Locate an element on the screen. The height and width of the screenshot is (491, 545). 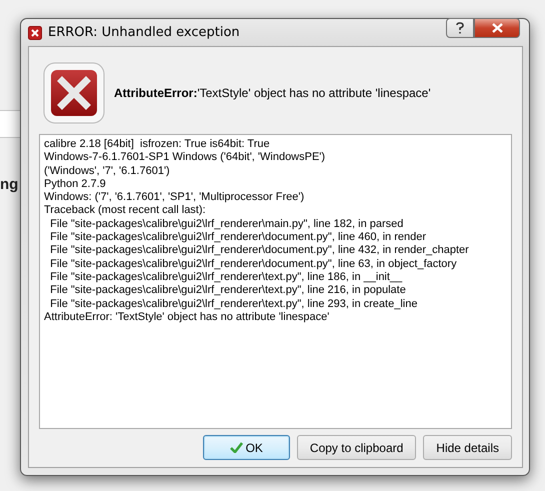
traceback-line: File "site-packages\calibre\gui2\lrf_renderer\document.py", line 432, in render_chapter is located at coordinates (259, 251).